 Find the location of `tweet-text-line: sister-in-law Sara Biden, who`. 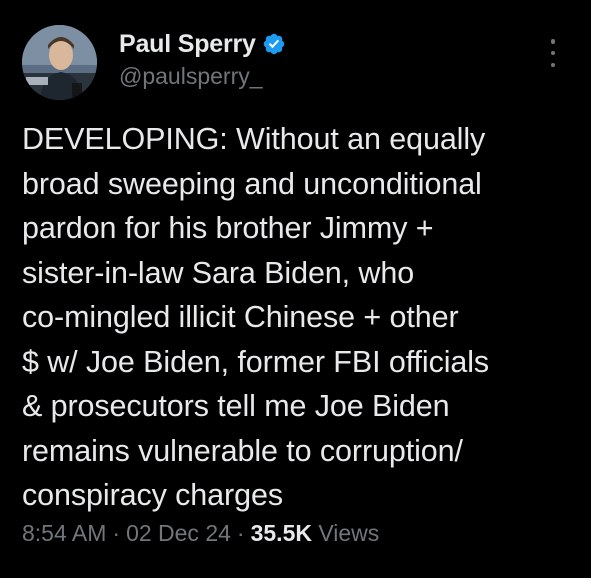

tweet-text-line: sister-in-law Sara Biden, who is located at coordinates (218, 272).